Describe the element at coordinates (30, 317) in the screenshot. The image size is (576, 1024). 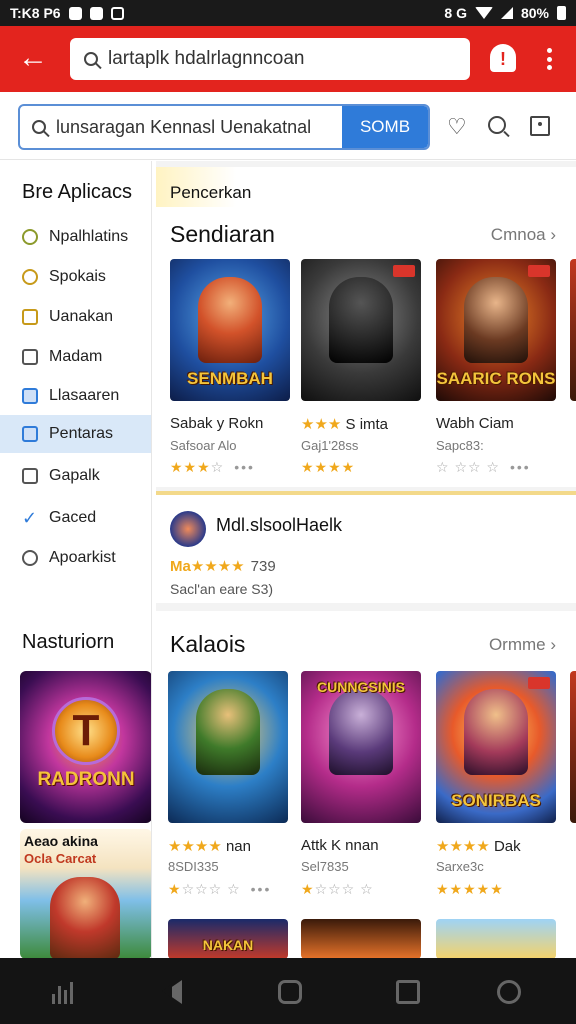
I see `folder-icon` at that location.